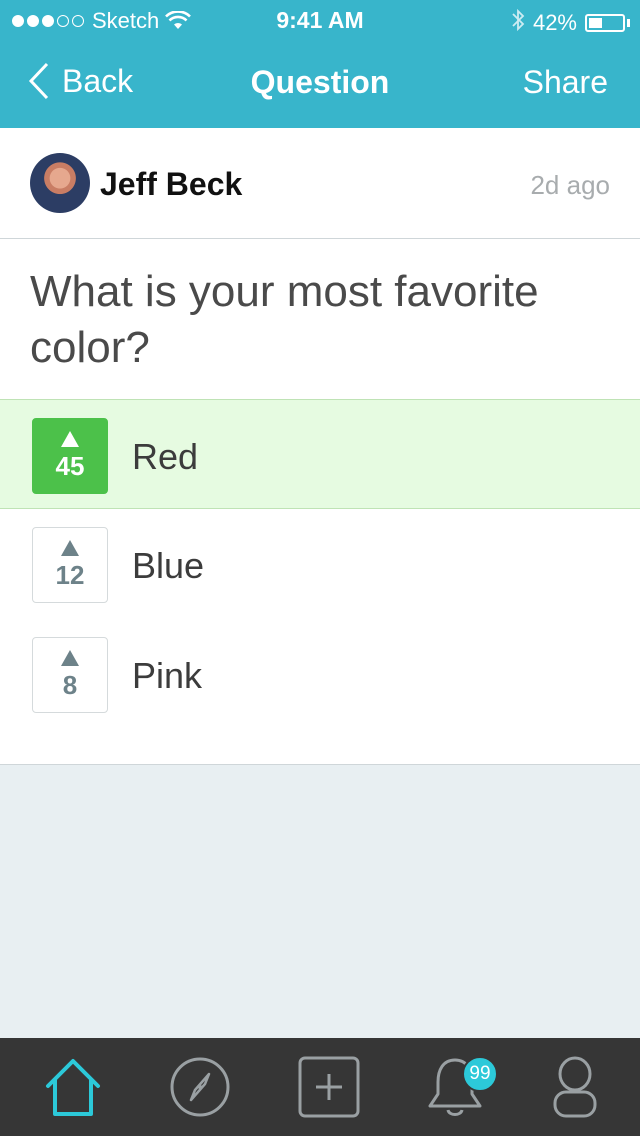  Describe the element at coordinates (628, 23) in the screenshot. I see `battery-tip` at that location.